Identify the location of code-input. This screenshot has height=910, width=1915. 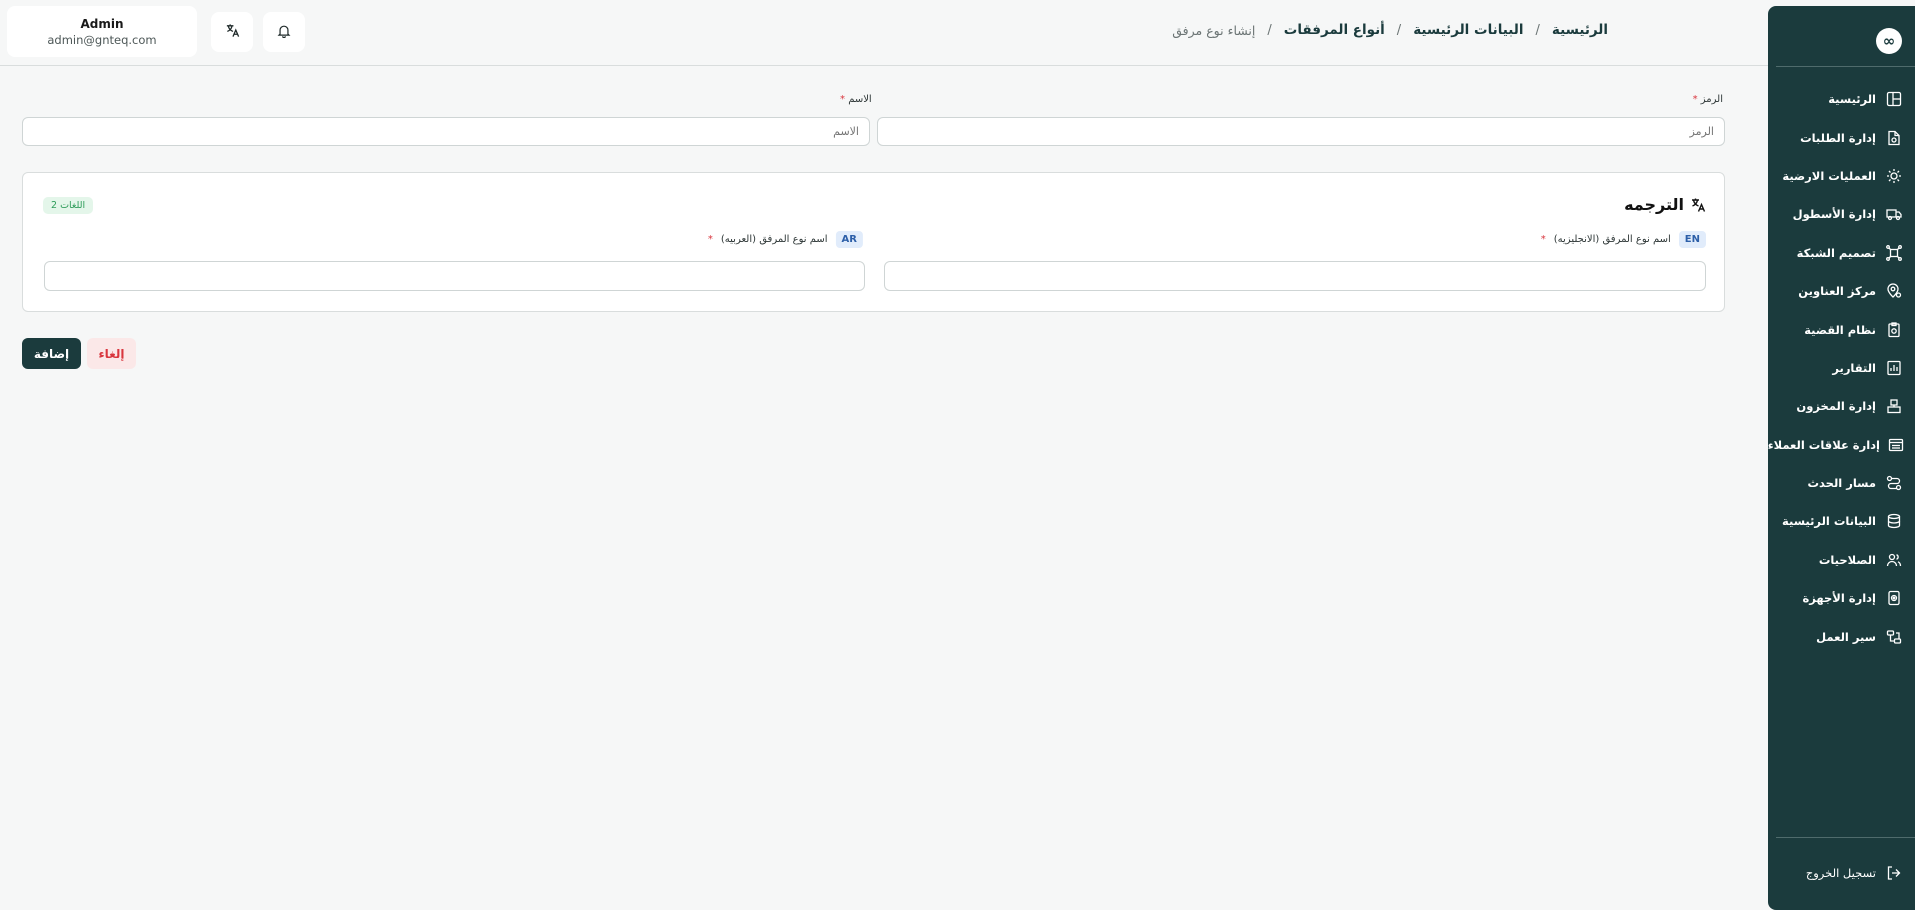
(1301, 131).